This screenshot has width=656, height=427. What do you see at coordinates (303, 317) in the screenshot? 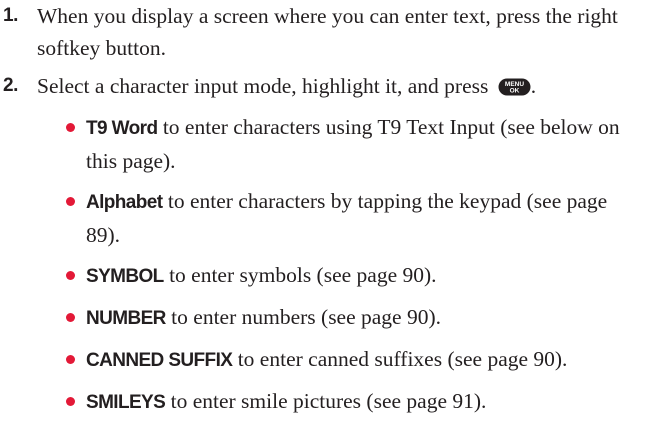
I see `option-description: to enter numbers (see page 90).` at bounding box center [303, 317].